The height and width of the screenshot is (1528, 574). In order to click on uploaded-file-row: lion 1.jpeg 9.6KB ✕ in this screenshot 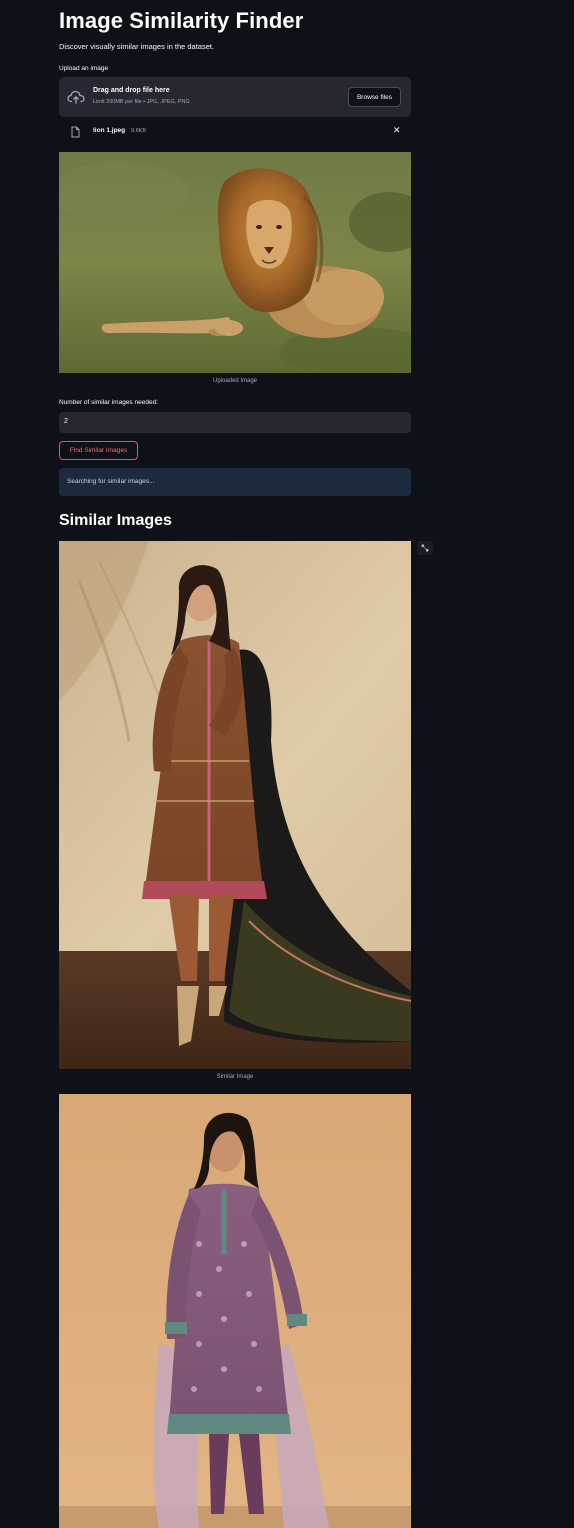, I will do `click(235, 131)`.